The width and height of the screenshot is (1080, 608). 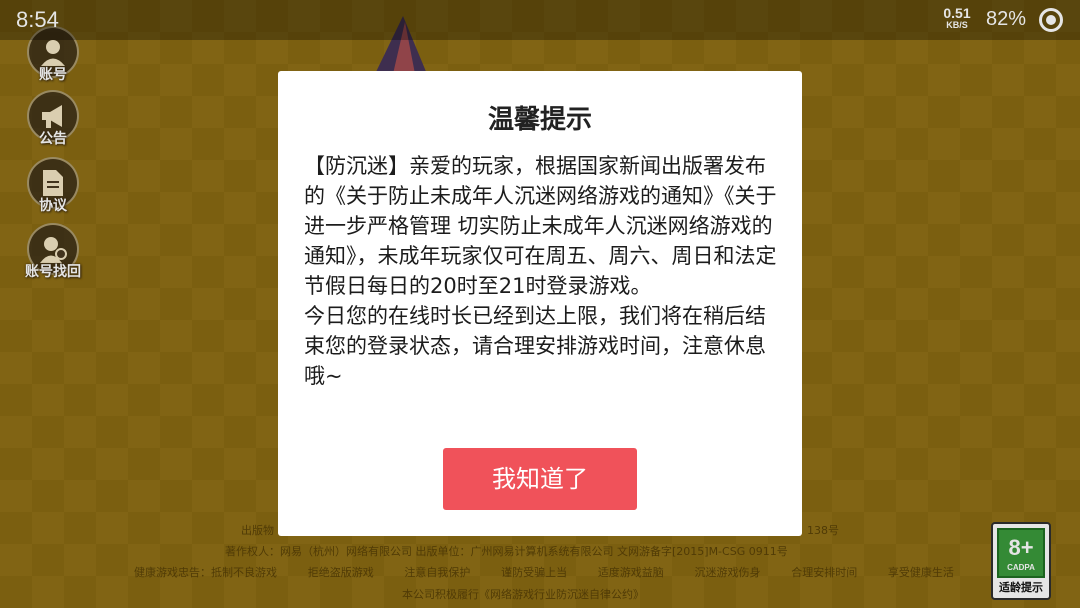 I want to click on acknowledge-button: 我知道了, so click(x=540, y=479).